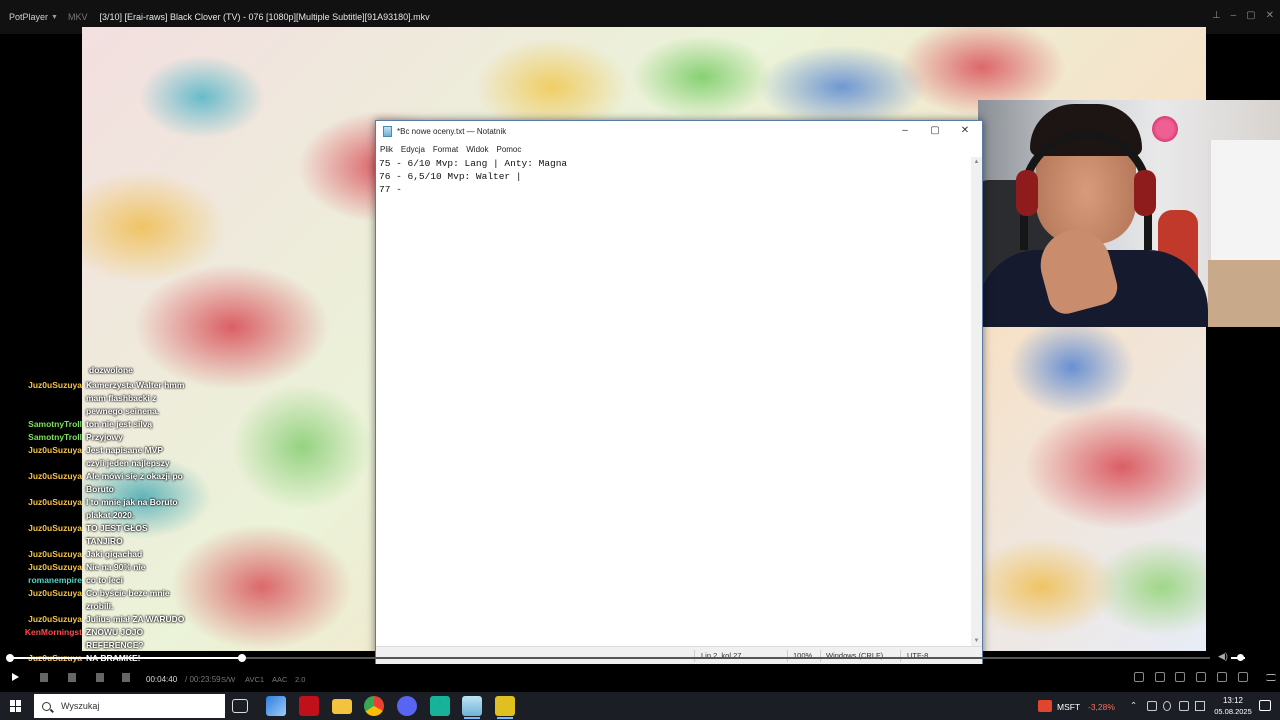  I want to click on chat-text: Kamerzysta Walter hmm, so click(135, 385).